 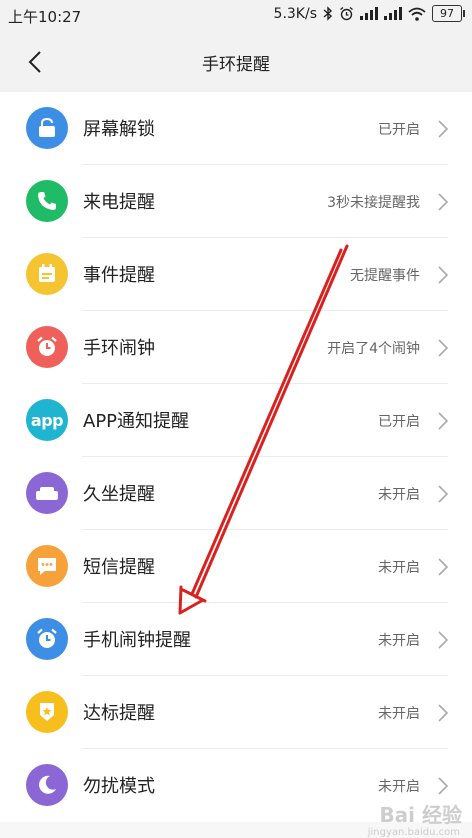 I want to click on reminder-row-sedentary: 久坐提醒 未开启, so click(x=236, y=493).